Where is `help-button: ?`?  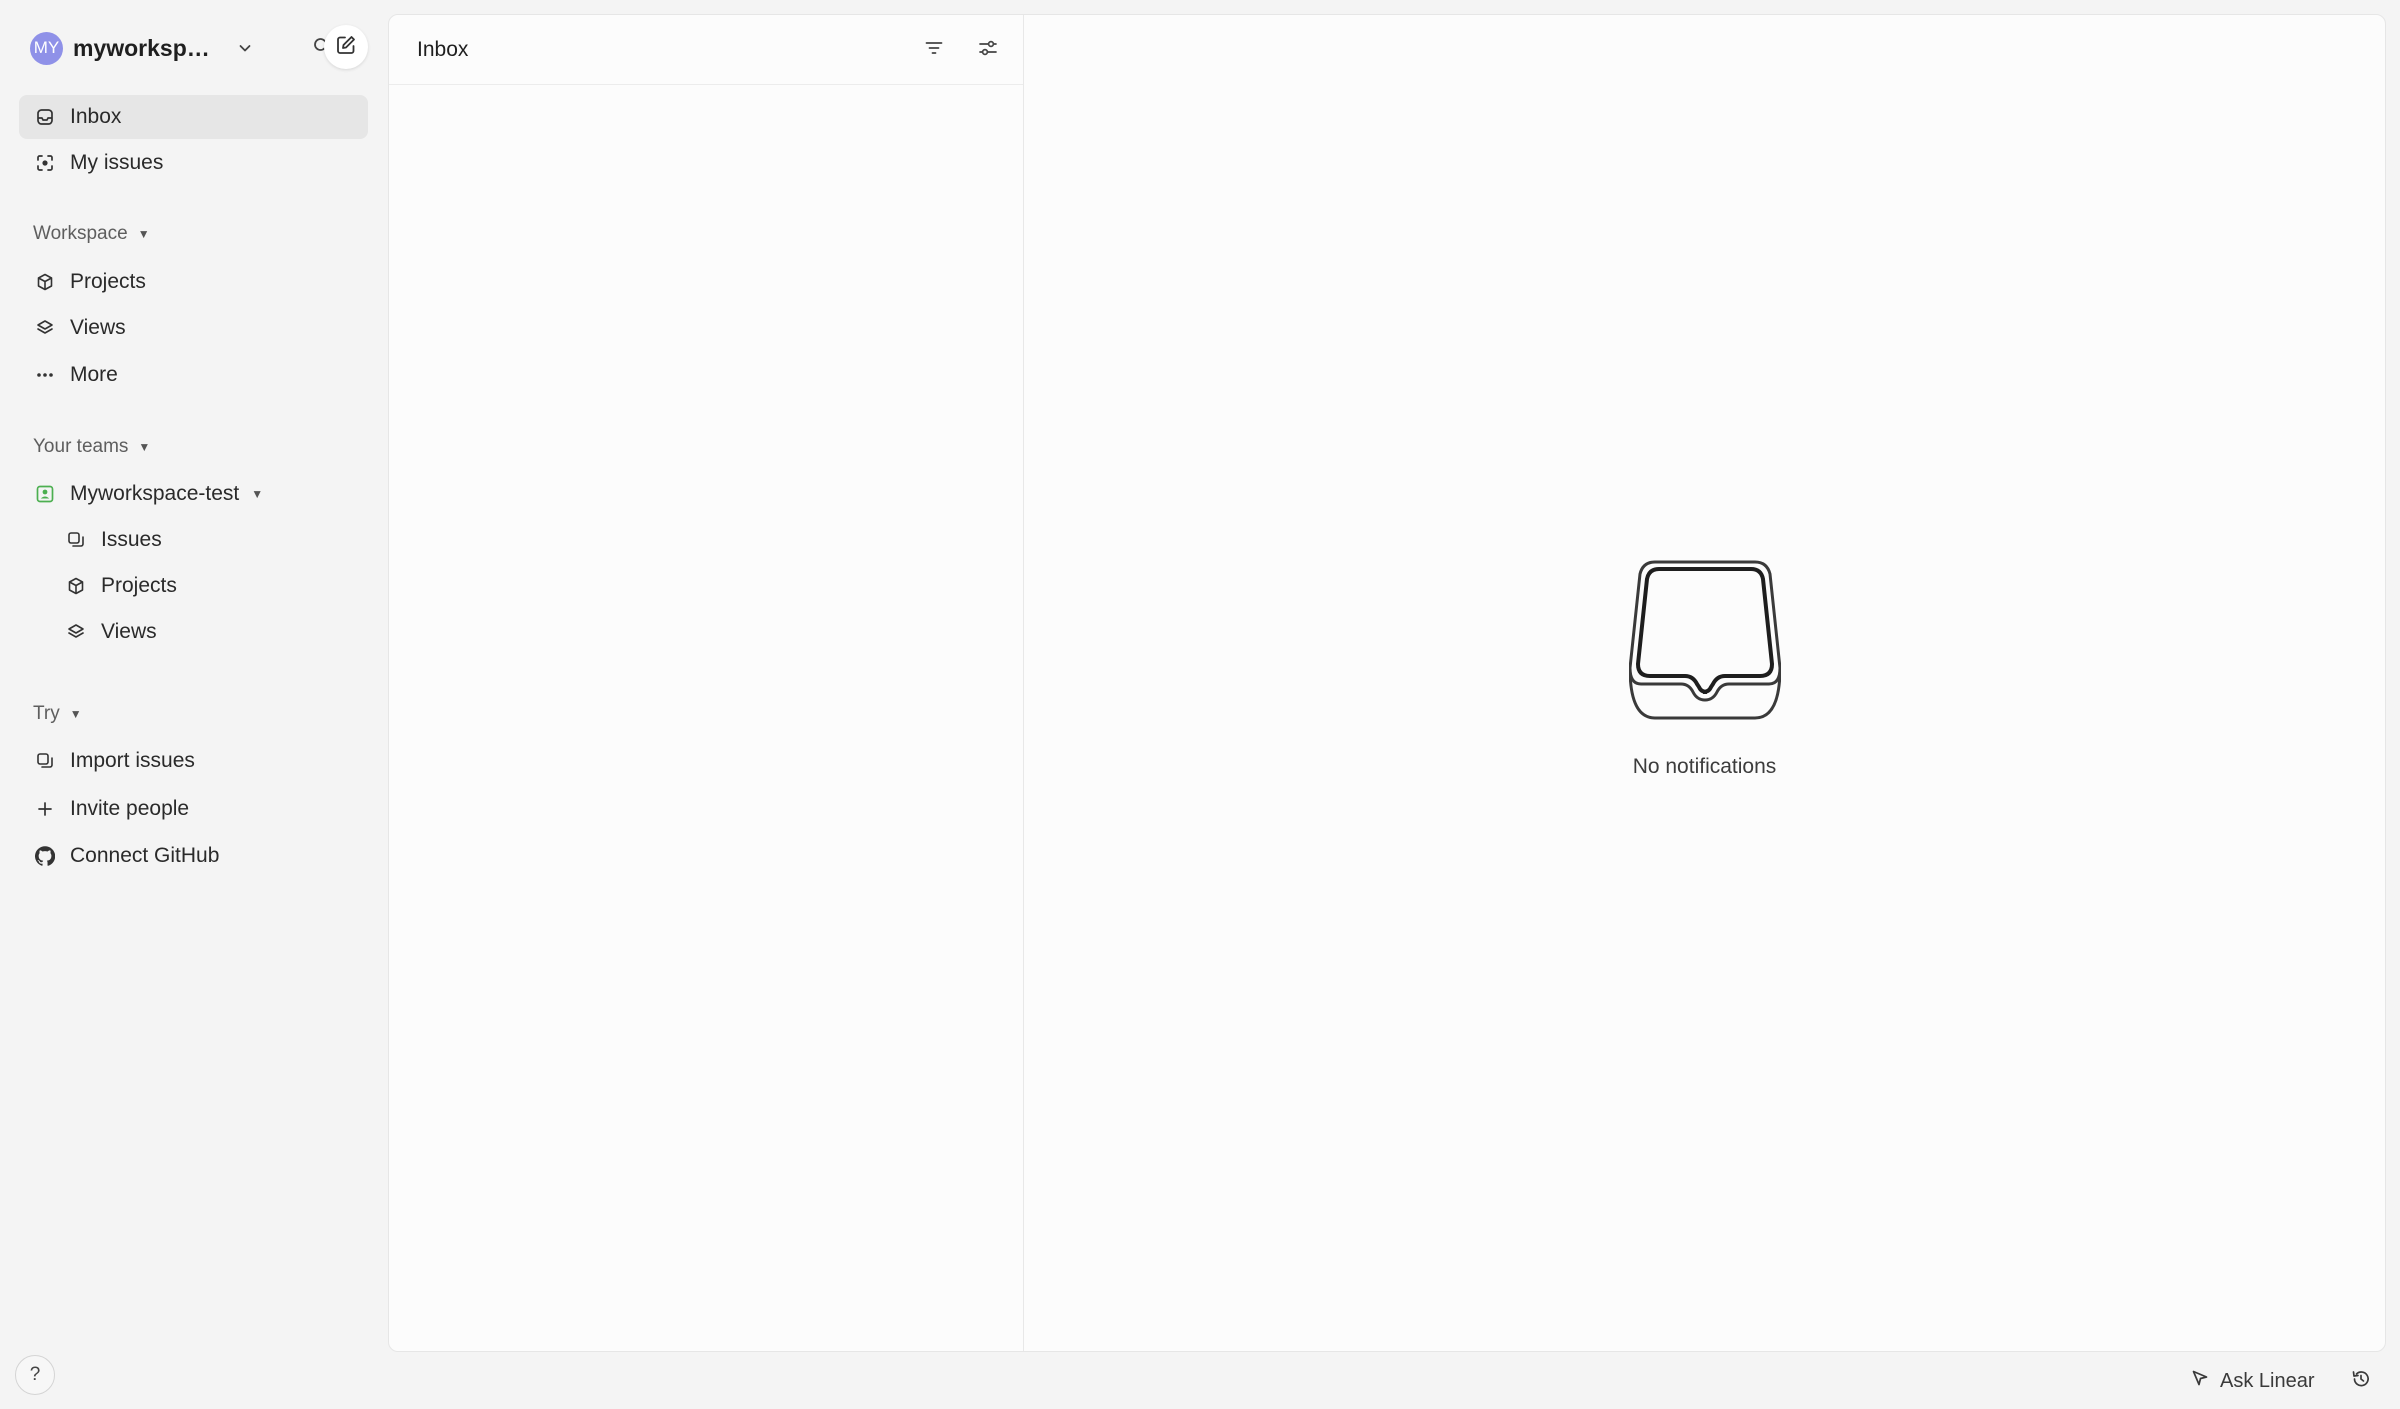 help-button: ? is located at coordinates (35, 1375).